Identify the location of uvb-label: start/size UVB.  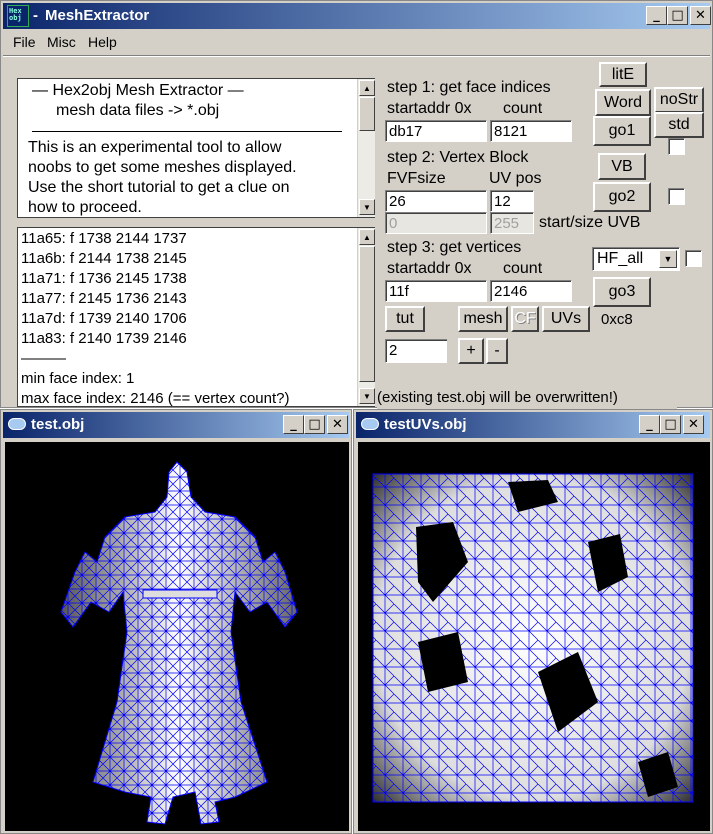
(594, 223).